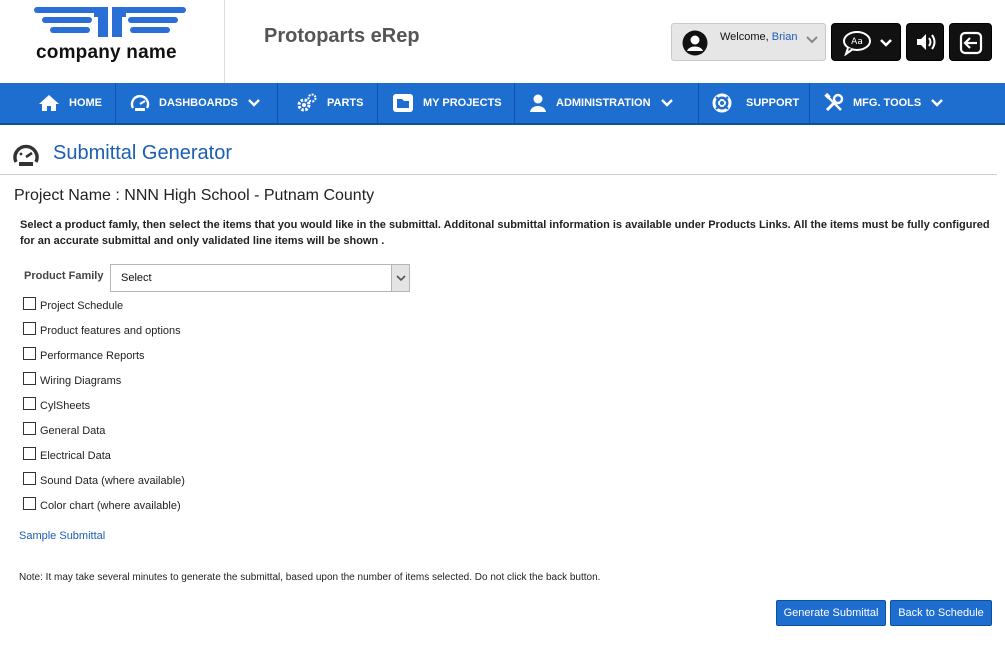 This screenshot has height=665, width=1005. I want to click on nav-label: SUPPORT, so click(773, 103).